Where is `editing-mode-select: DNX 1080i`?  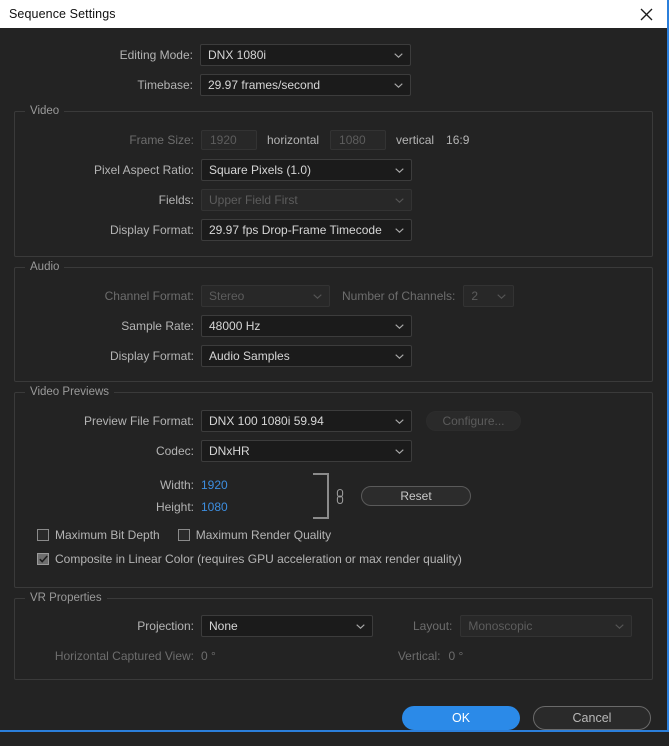
editing-mode-select: DNX 1080i is located at coordinates (305, 55).